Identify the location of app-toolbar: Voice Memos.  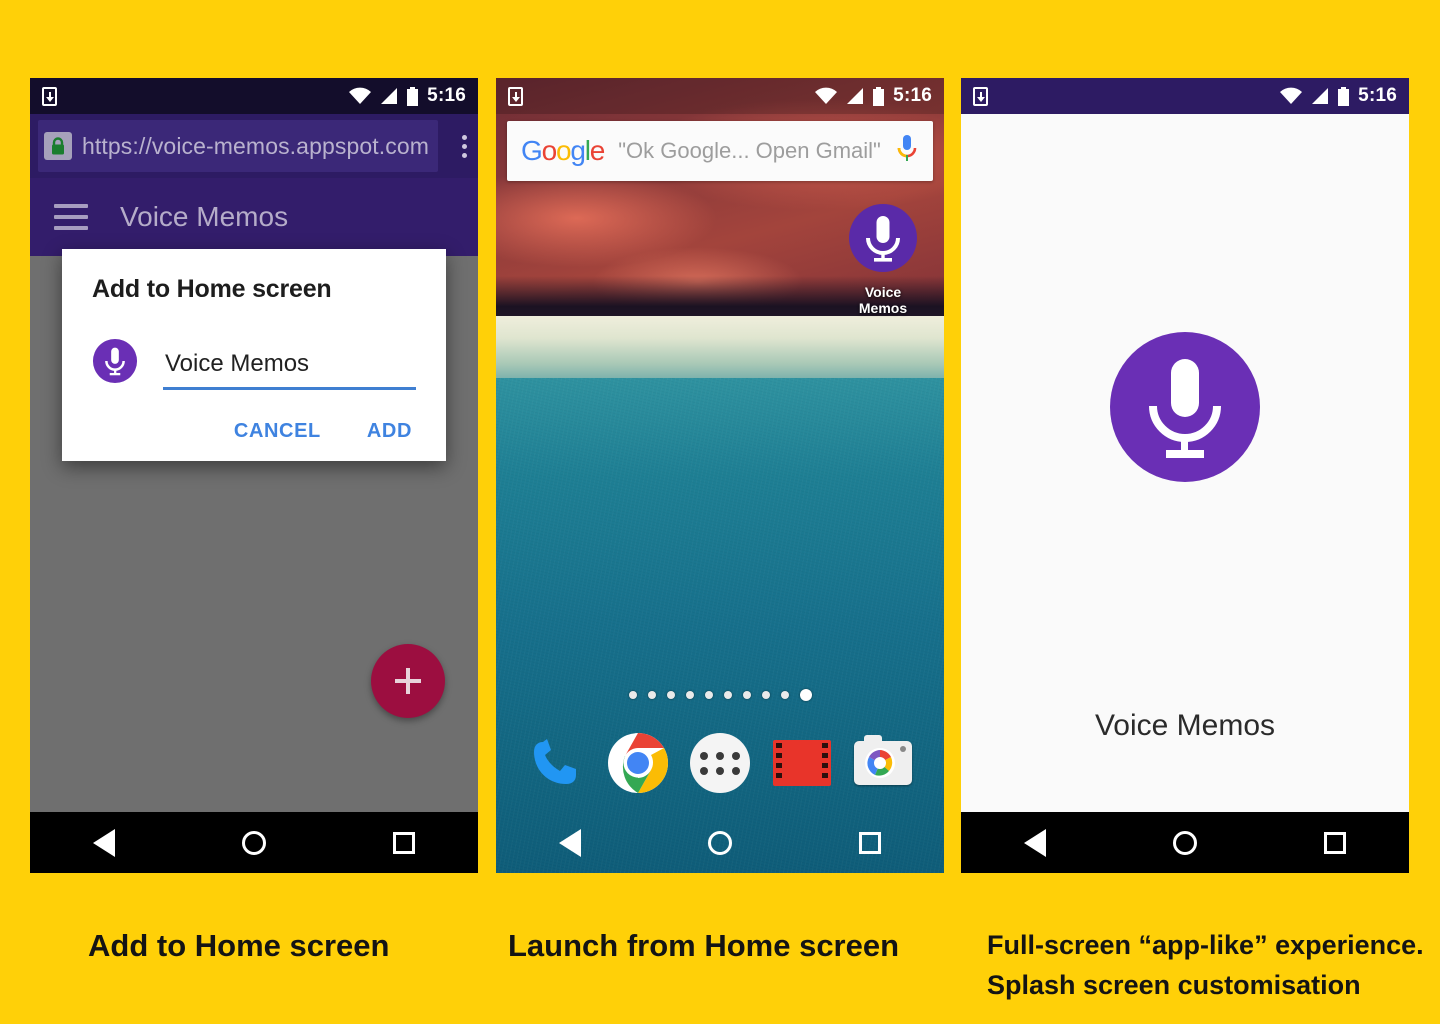
(254, 217).